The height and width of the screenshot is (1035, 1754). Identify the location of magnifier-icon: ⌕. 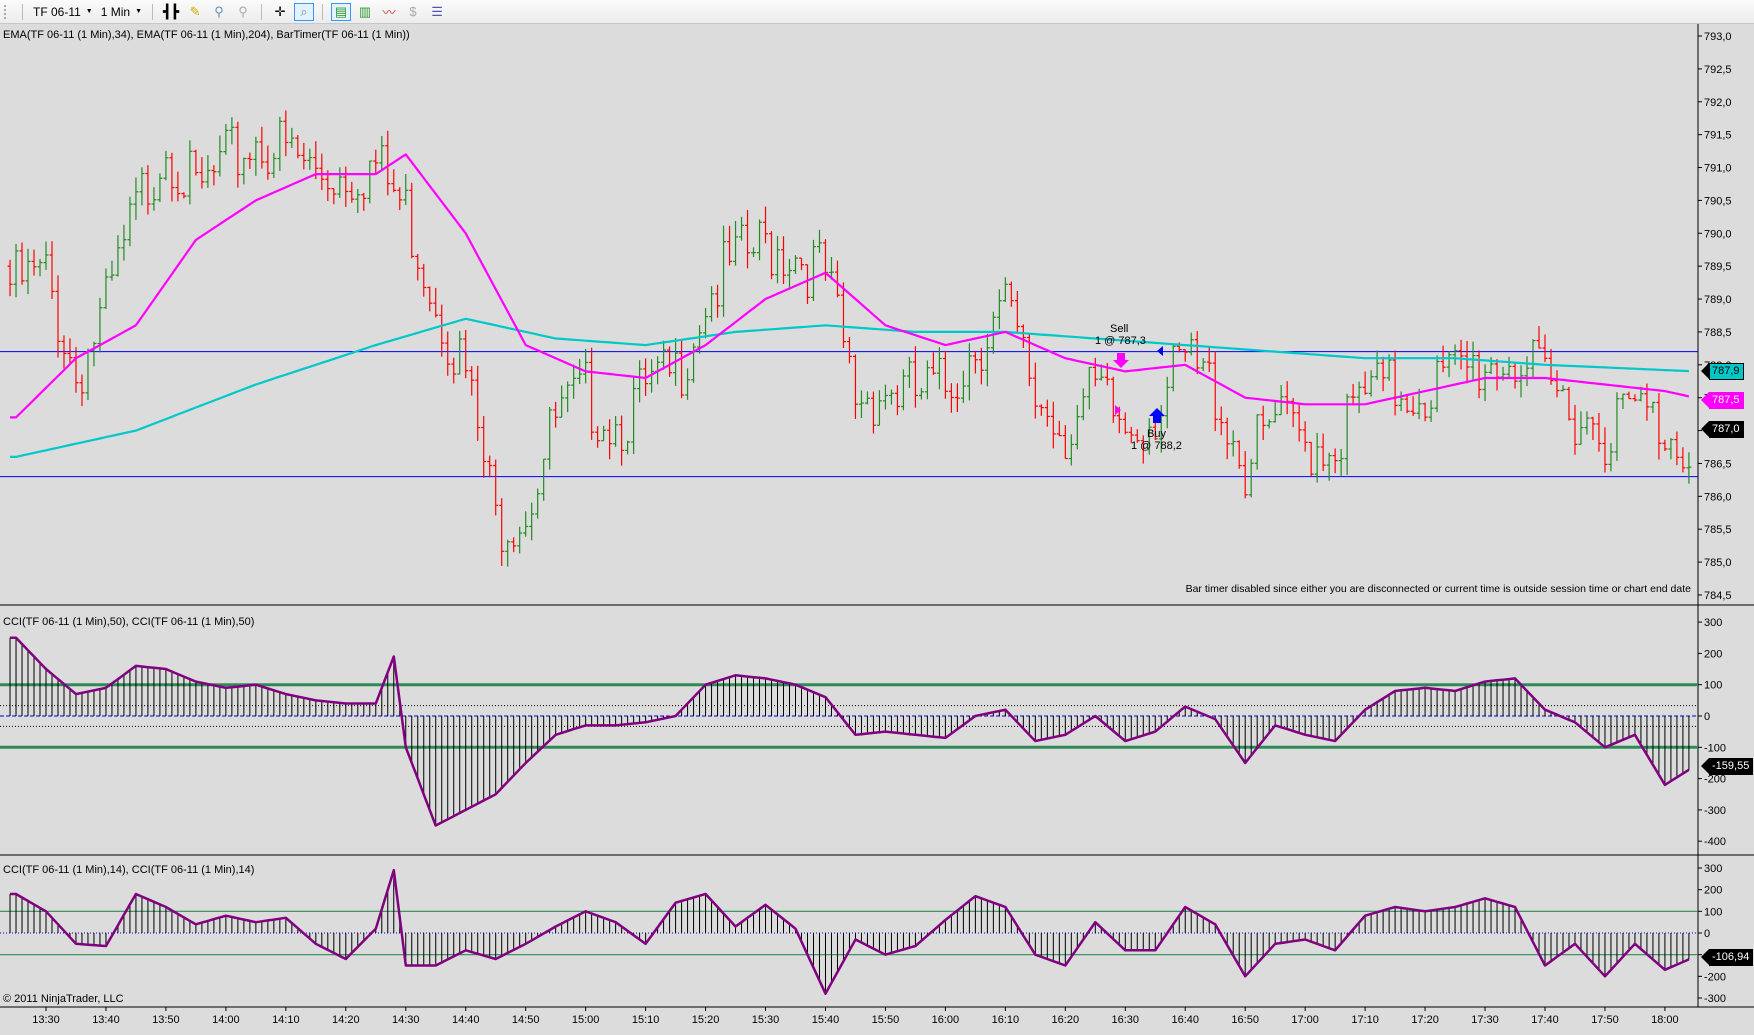
(304, 11).